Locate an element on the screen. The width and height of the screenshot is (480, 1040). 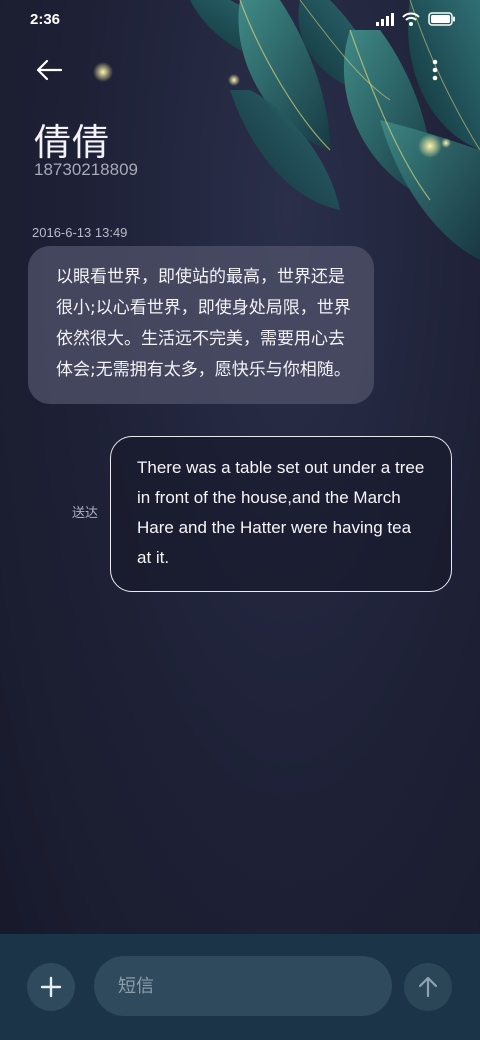
more-options-button is located at coordinates (435, 70).